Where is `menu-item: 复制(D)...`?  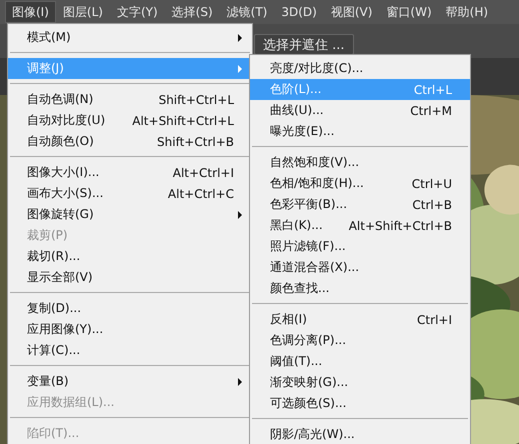 menu-item: 复制(D)... is located at coordinates (130, 308).